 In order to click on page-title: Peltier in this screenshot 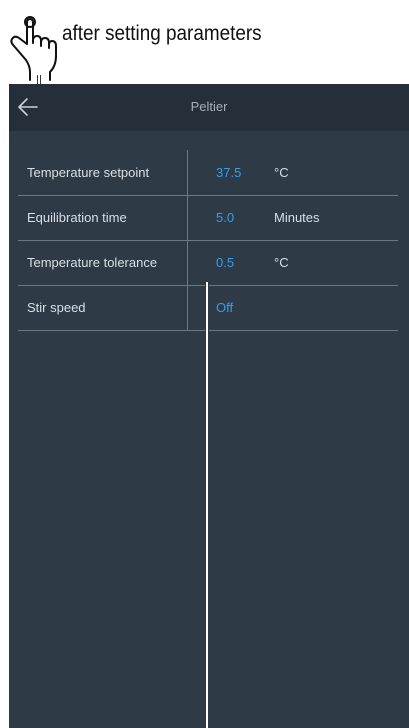, I will do `click(209, 106)`.